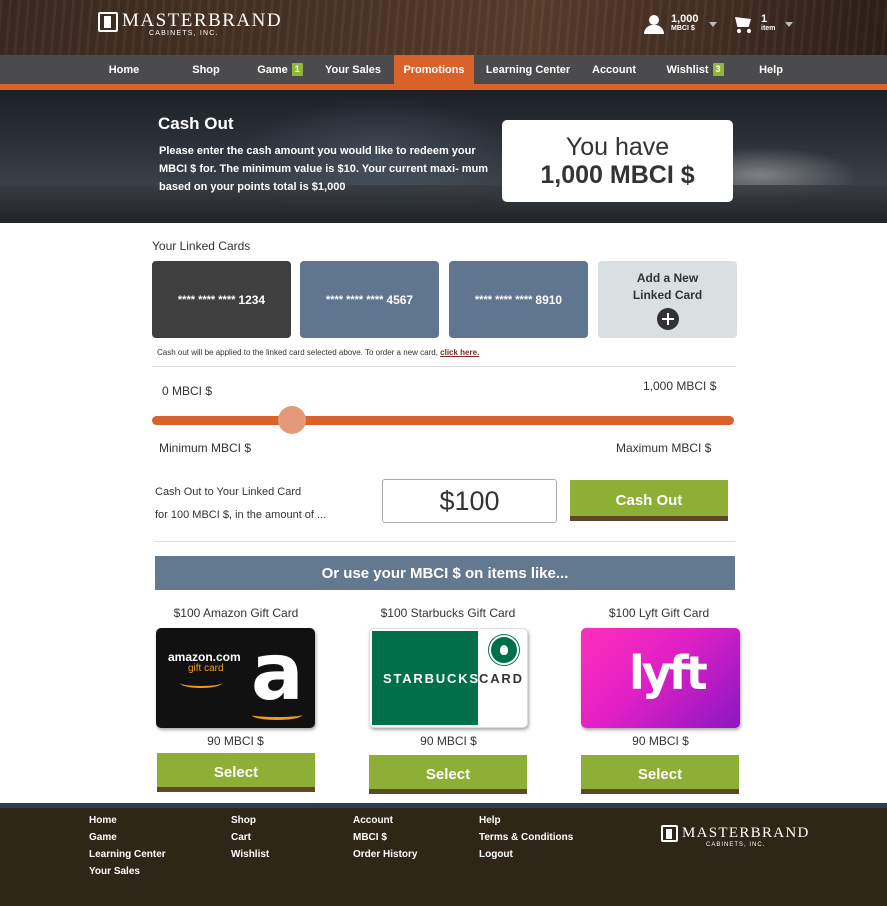 This screenshot has width=887, height=906. I want to click on footer-col-4: Help Terms & Conditions Logout, so click(526, 837).